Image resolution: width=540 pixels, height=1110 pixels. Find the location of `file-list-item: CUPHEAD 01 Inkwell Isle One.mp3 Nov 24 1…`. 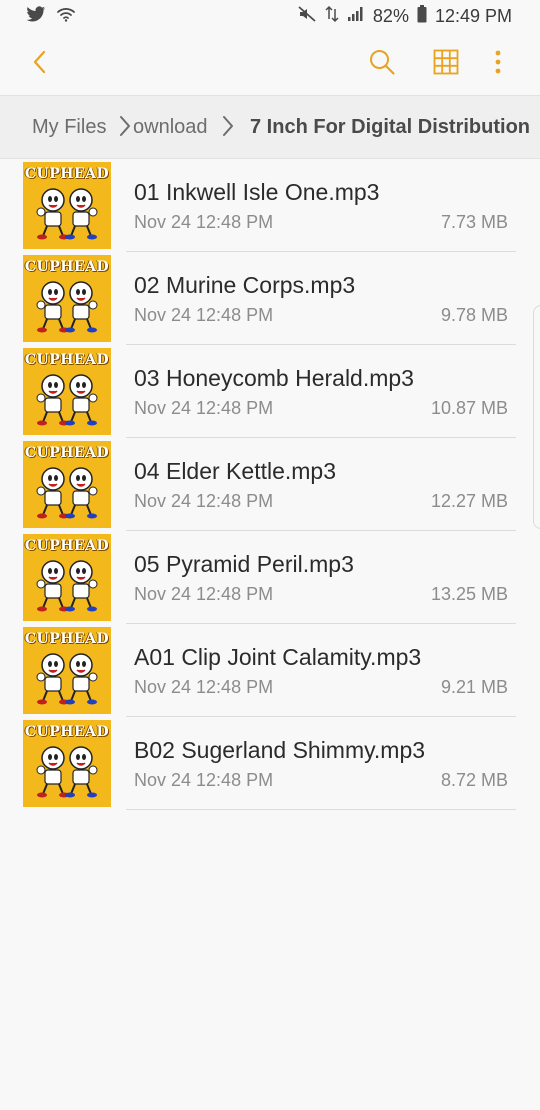

file-list-item: CUPHEAD 01 Inkwell Isle One.mp3 Nov 24 1… is located at coordinates (270, 205).